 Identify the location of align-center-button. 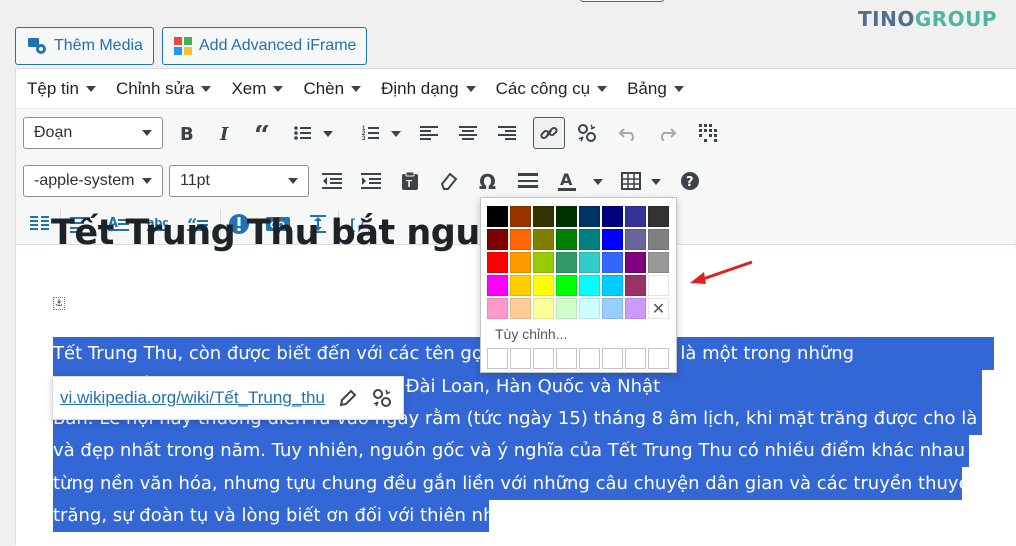
(468, 133).